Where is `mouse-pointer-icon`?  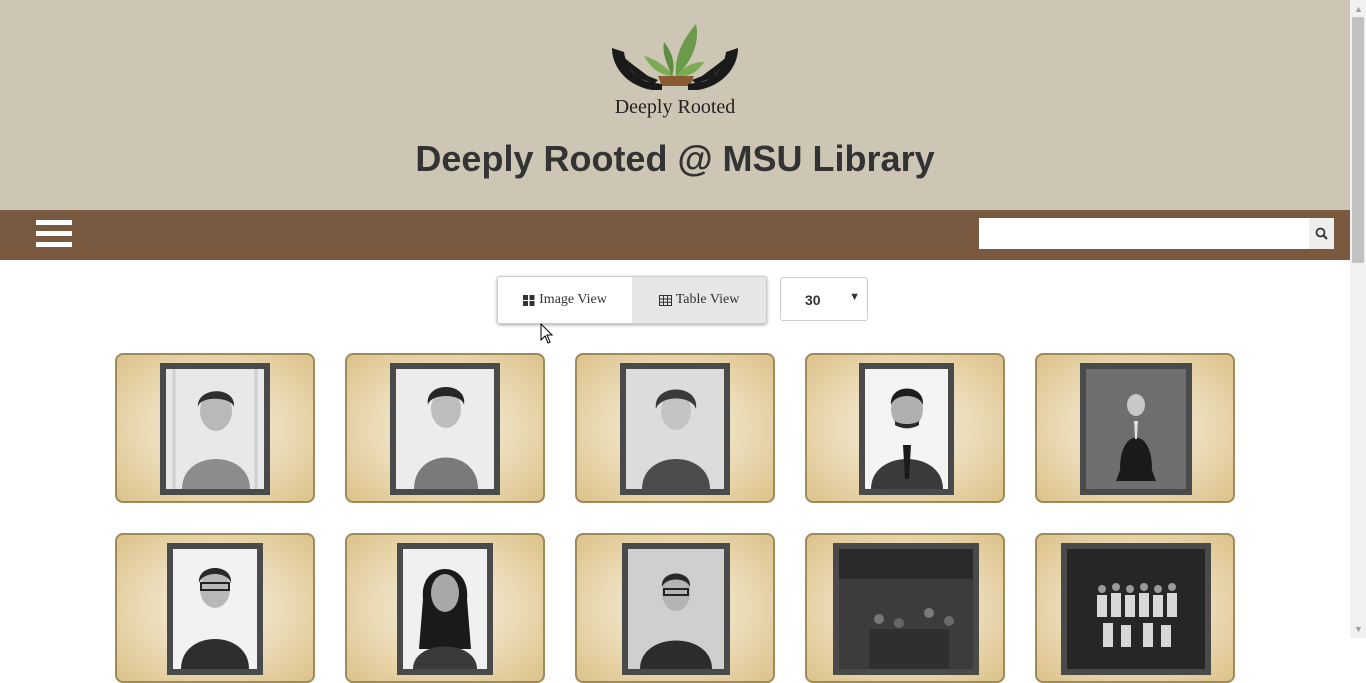
mouse-pointer-icon is located at coordinates (547, 333).